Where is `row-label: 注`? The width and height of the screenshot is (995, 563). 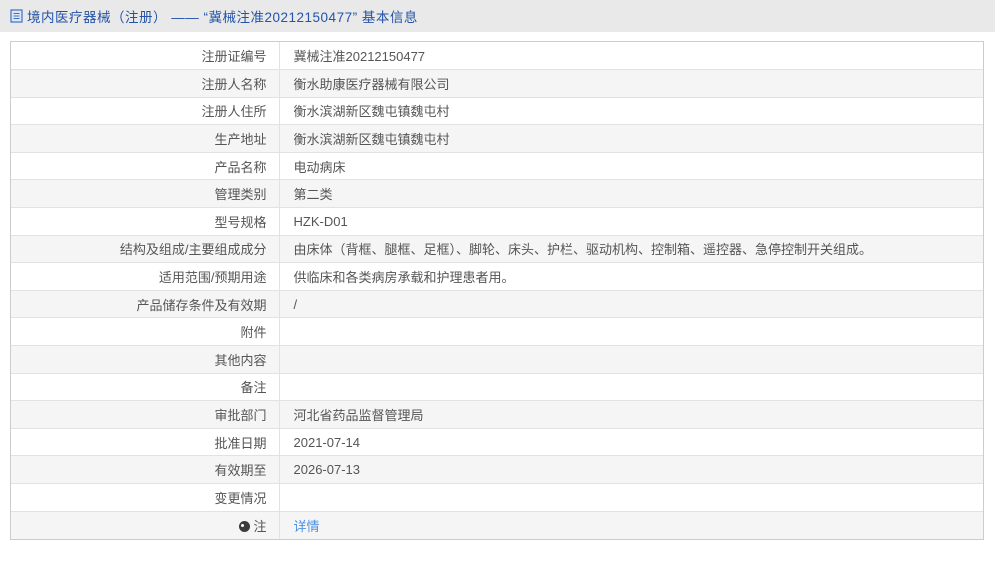 row-label: 注 is located at coordinates (145, 524).